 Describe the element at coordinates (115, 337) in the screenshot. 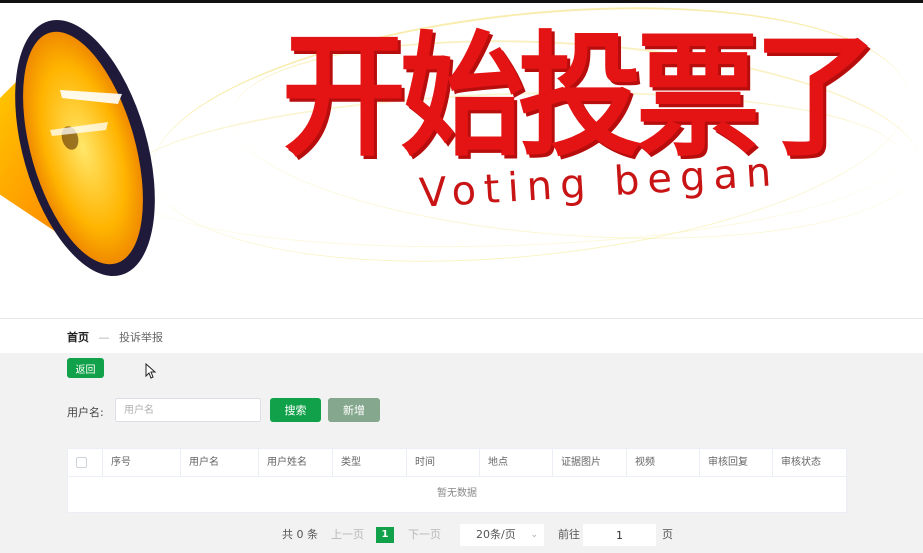

I see `breadcrumb: 首页 — 投诉举报` at that location.